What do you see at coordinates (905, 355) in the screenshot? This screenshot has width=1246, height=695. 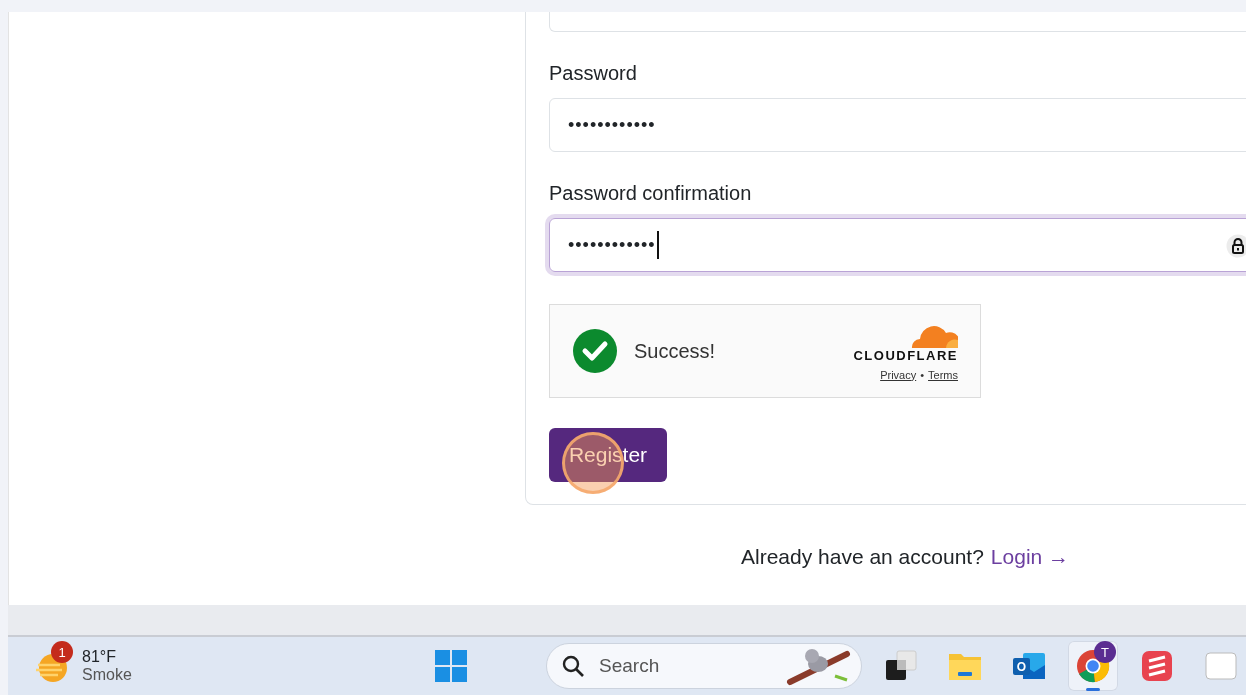 I see `brand-name: CLOUDFLARE` at bounding box center [905, 355].